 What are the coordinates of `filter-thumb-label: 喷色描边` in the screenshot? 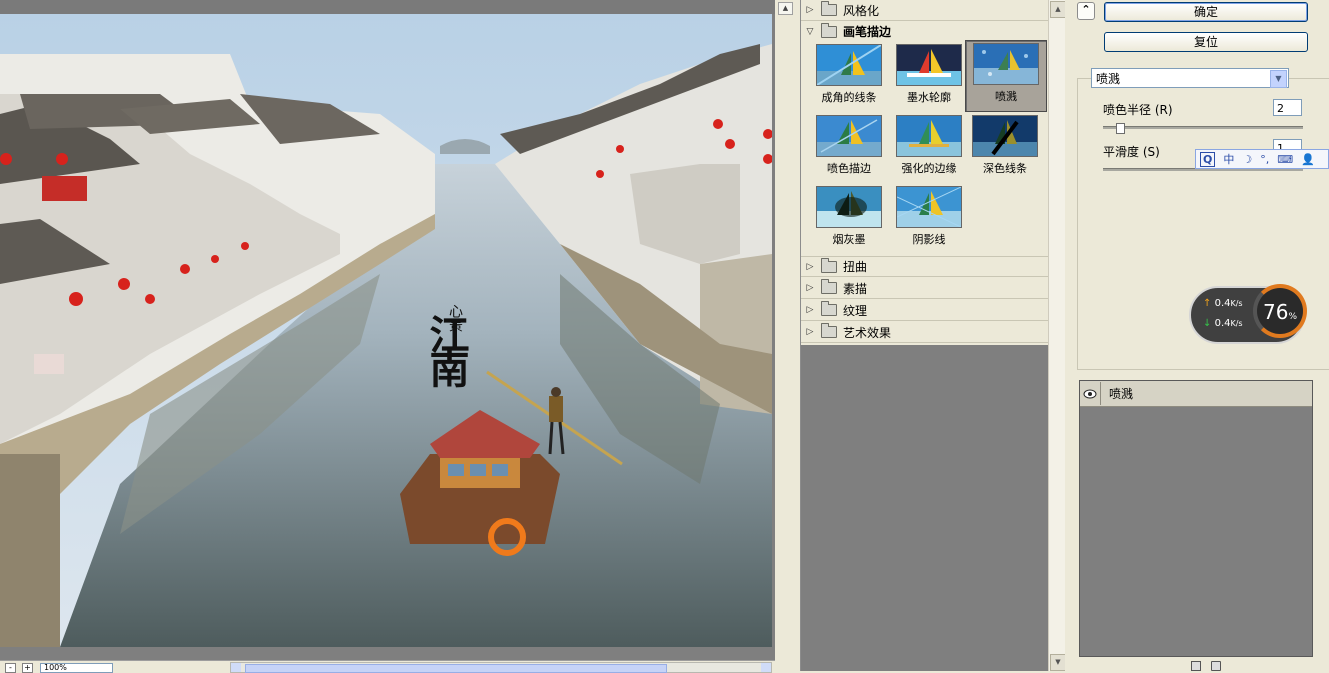 It's located at (849, 168).